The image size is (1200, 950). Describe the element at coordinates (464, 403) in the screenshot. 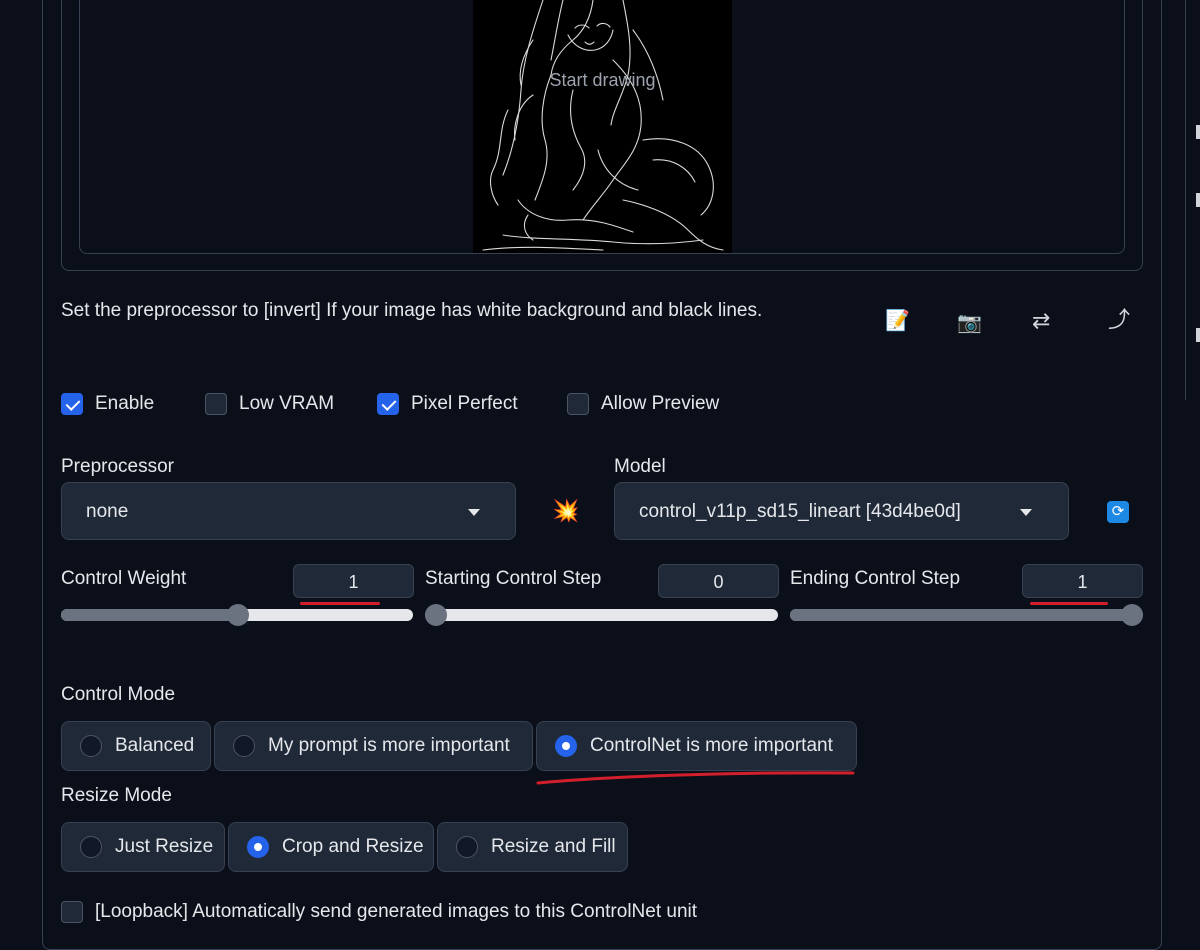

I see `pixel-perfect-label: Pixel Perfect` at that location.